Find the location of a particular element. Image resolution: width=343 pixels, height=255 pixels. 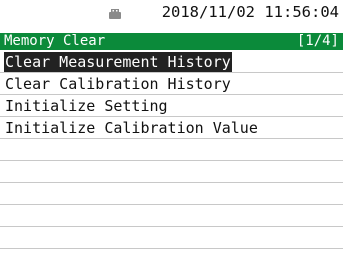

menu-item-clear-measurement-history: Clear Measurement History is located at coordinates (171, 62).